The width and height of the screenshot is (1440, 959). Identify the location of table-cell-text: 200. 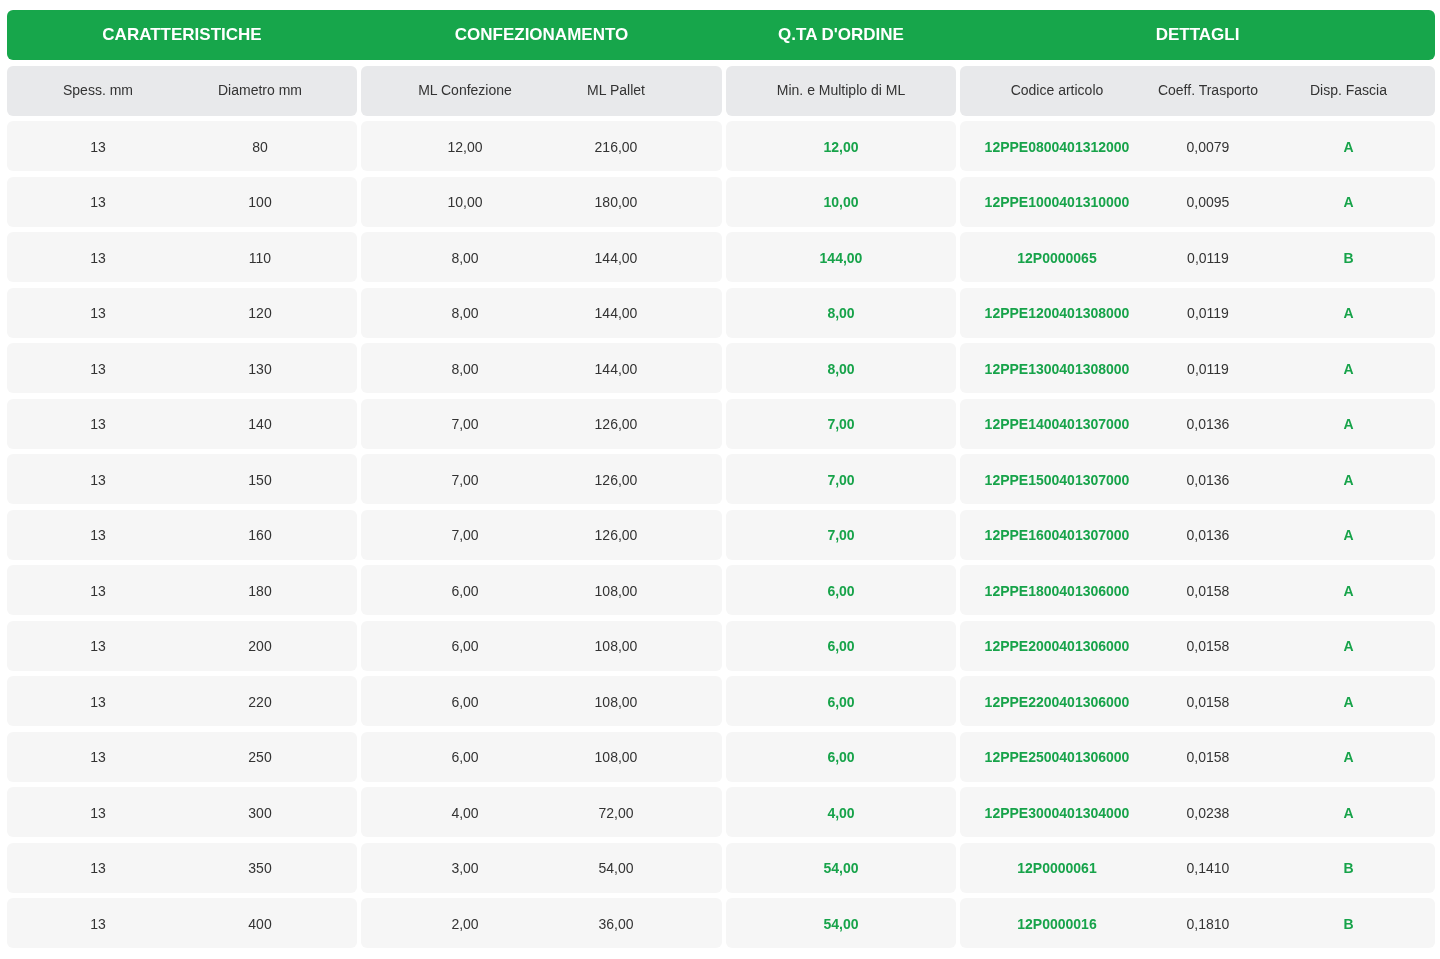
(260, 646).